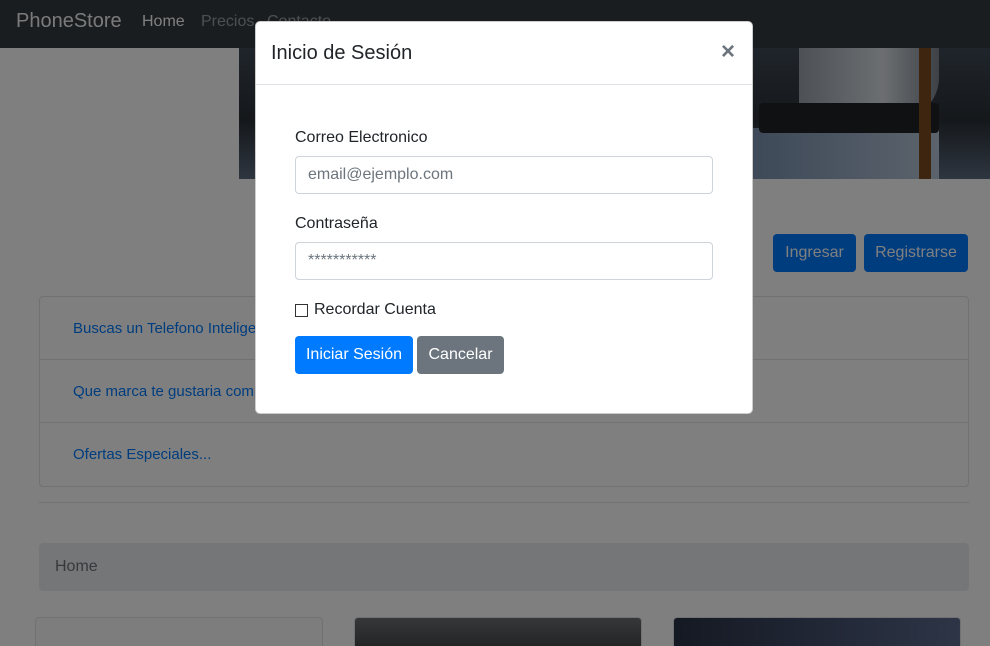 The height and width of the screenshot is (646, 990). I want to click on remember-checkbox, so click(301, 310).